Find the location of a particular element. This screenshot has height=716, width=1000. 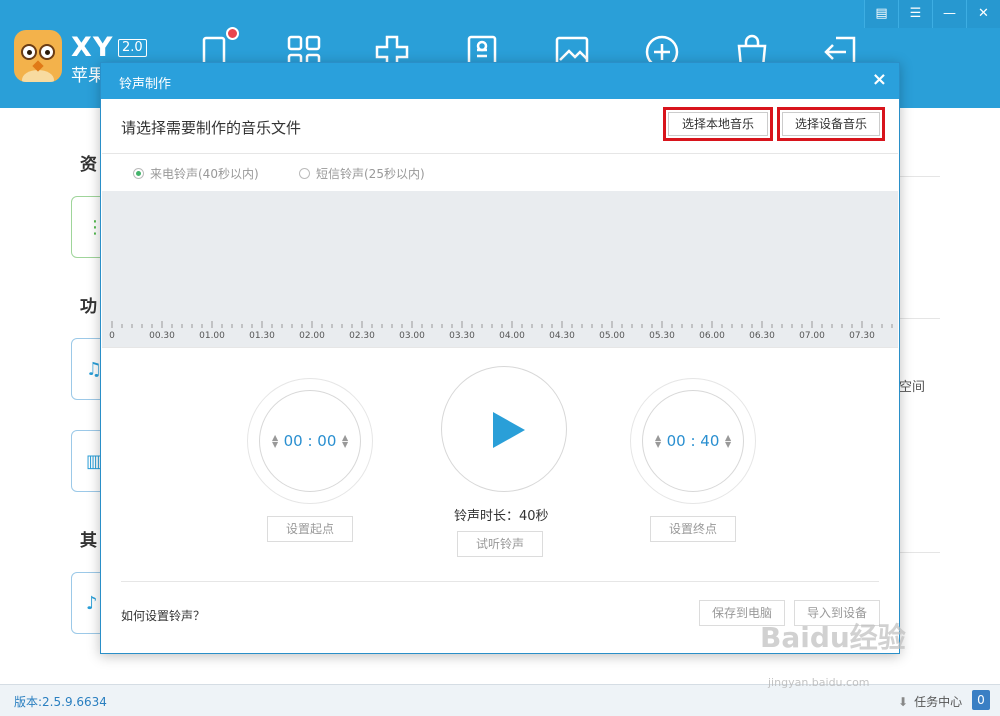

set-end-button: 设置终点 is located at coordinates (693, 529).